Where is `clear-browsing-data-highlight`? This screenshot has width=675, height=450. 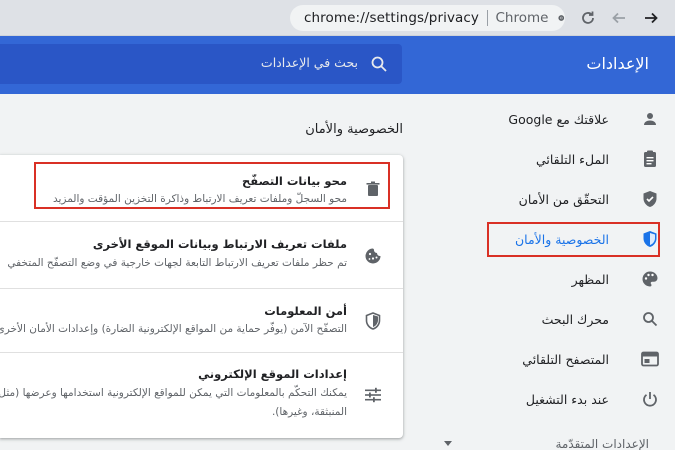
clear-browsing-data-highlight is located at coordinates (212, 185).